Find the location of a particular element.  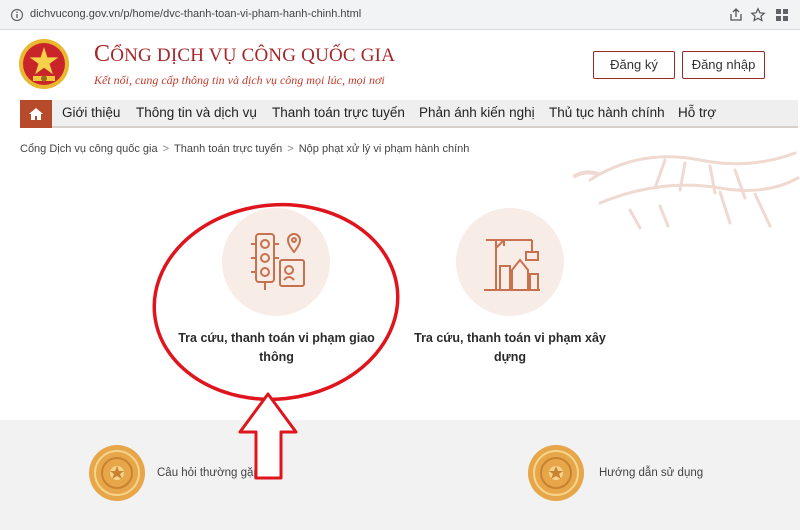

construction-violation-card-label: Tra cứu, thanh toán vi phạm xây dựng is located at coordinates (510, 348).